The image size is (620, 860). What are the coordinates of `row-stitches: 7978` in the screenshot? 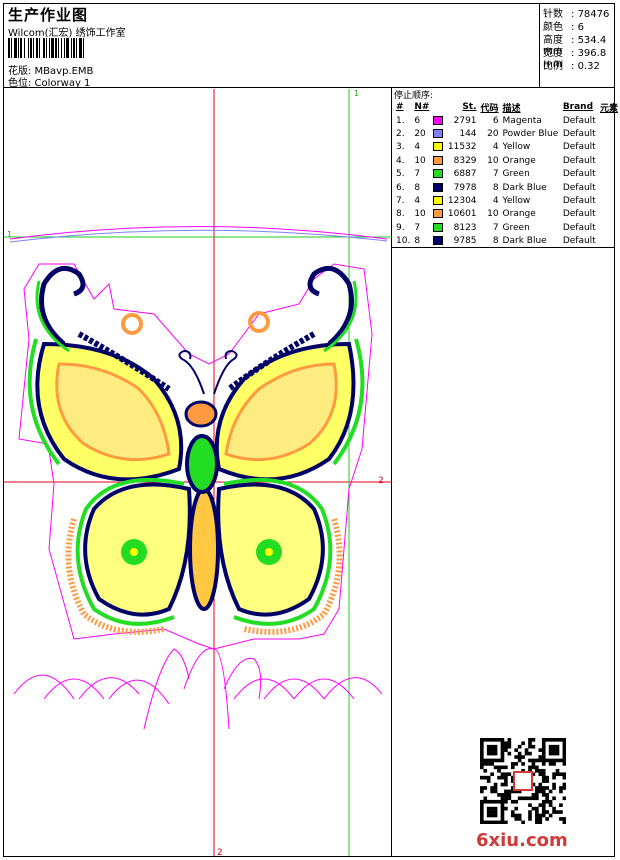 It's located at (465, 187).